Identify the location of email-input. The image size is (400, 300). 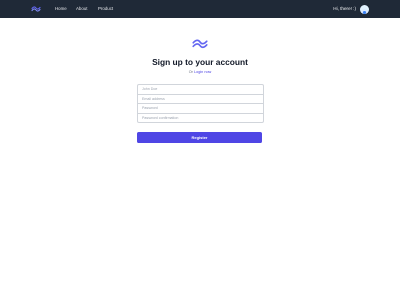
(200, 98).